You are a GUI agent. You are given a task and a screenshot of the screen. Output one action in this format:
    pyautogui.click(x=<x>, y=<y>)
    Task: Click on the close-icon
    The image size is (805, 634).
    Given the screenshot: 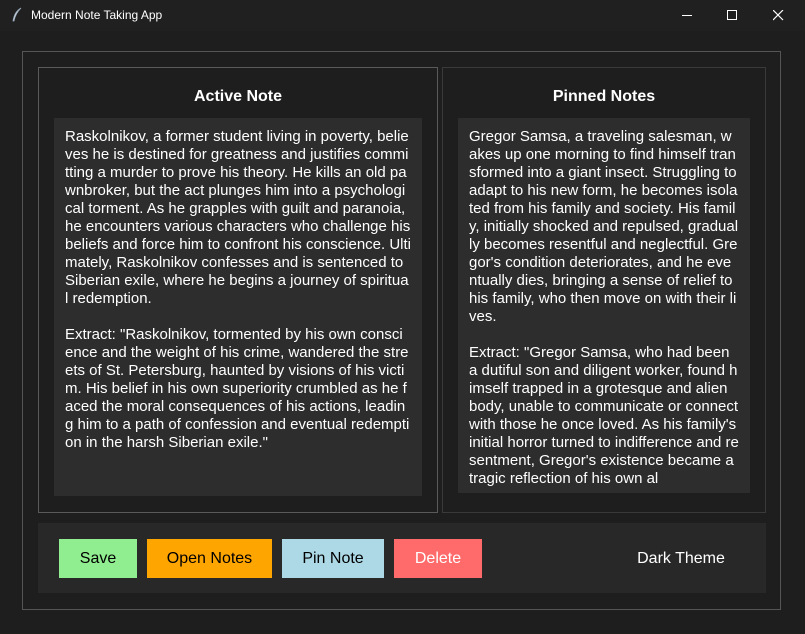 What is the action you would take?
    pyautogui.click(x=778, y=15)
    